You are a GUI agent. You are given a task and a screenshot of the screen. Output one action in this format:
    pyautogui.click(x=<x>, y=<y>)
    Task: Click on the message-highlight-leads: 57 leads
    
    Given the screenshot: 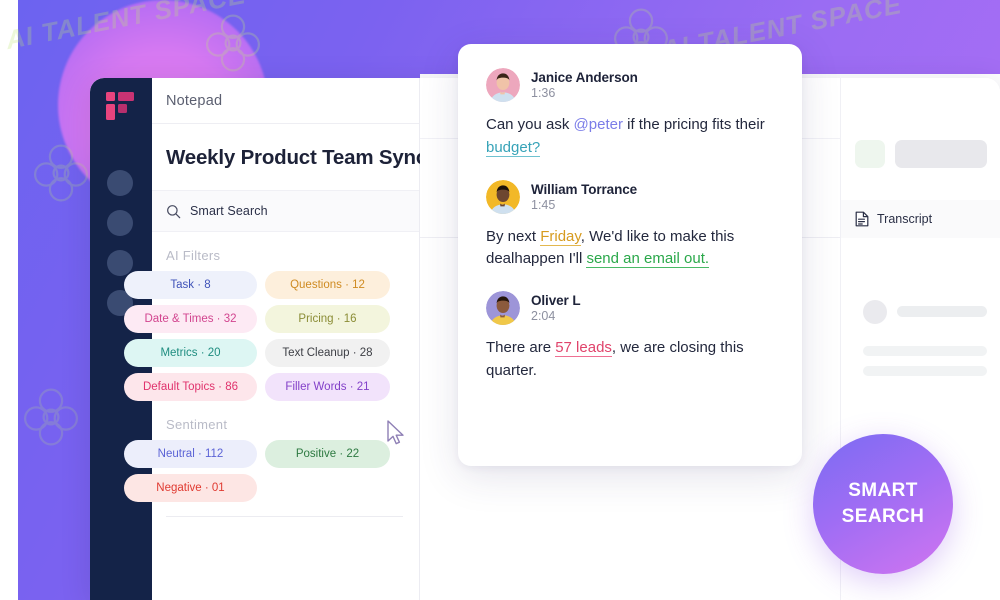 What is the action you would take?
    pyautogui.click(x=583, y=348)
    